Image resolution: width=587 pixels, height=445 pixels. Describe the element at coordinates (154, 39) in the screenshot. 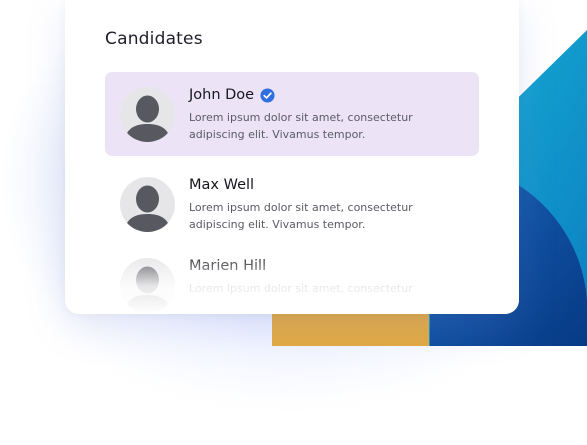

I see `card-title: Candidates` at that location.